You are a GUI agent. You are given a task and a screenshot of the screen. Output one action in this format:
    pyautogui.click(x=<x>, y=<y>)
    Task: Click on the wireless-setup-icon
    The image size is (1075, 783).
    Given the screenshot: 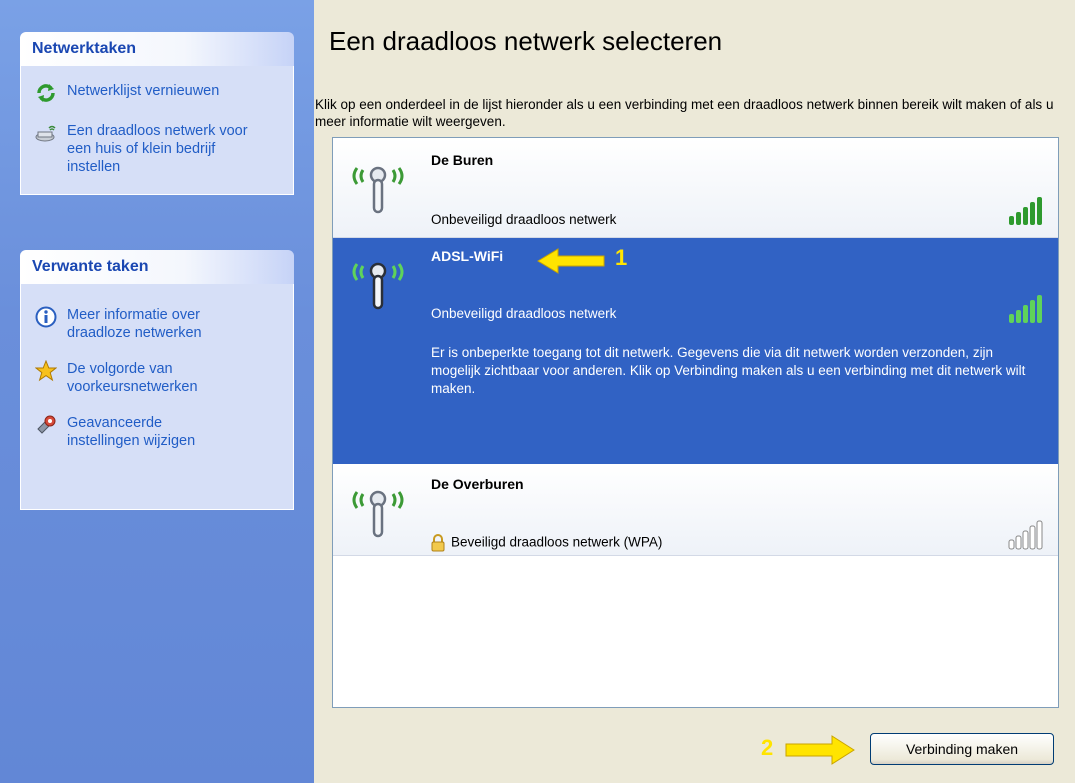 What is the action you would take?
    pyautogui.click(x=46, y=133)
    